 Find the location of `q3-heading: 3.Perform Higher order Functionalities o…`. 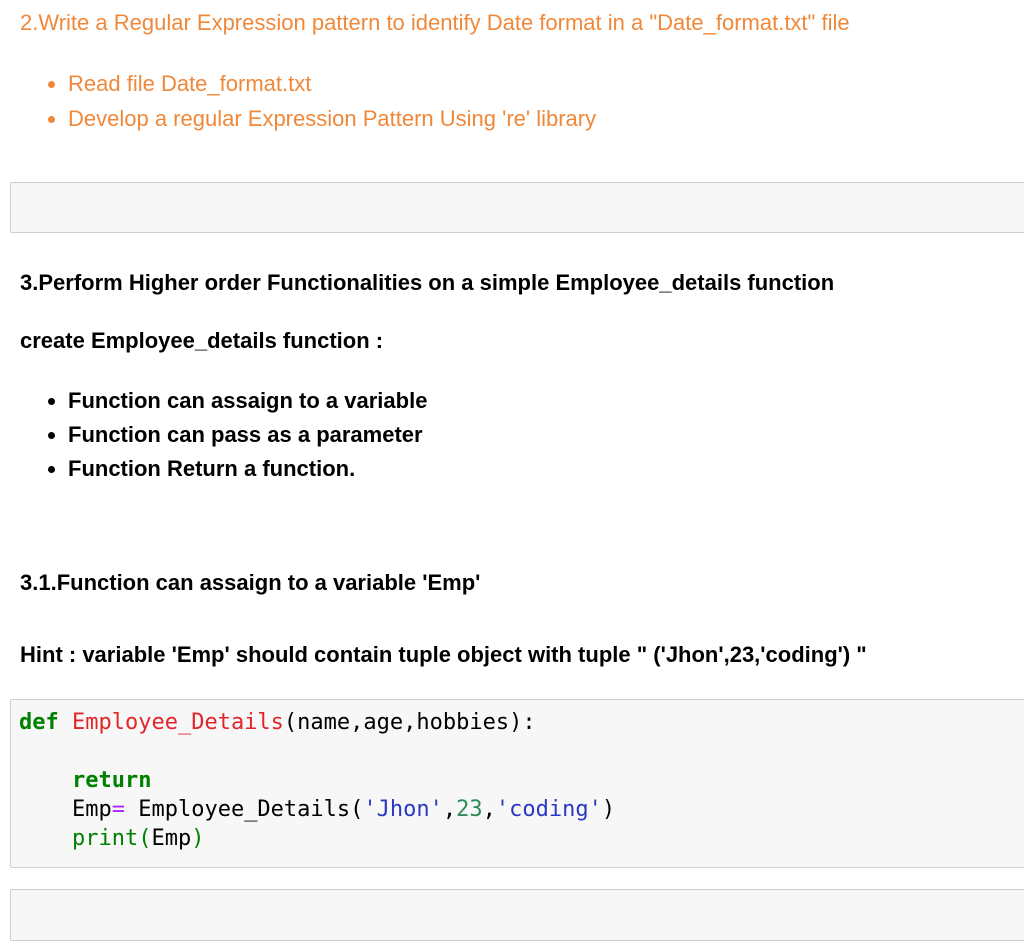

q3-heading: 3.Perform Higher order Functionalities o… is located at coordinates (427, 283).